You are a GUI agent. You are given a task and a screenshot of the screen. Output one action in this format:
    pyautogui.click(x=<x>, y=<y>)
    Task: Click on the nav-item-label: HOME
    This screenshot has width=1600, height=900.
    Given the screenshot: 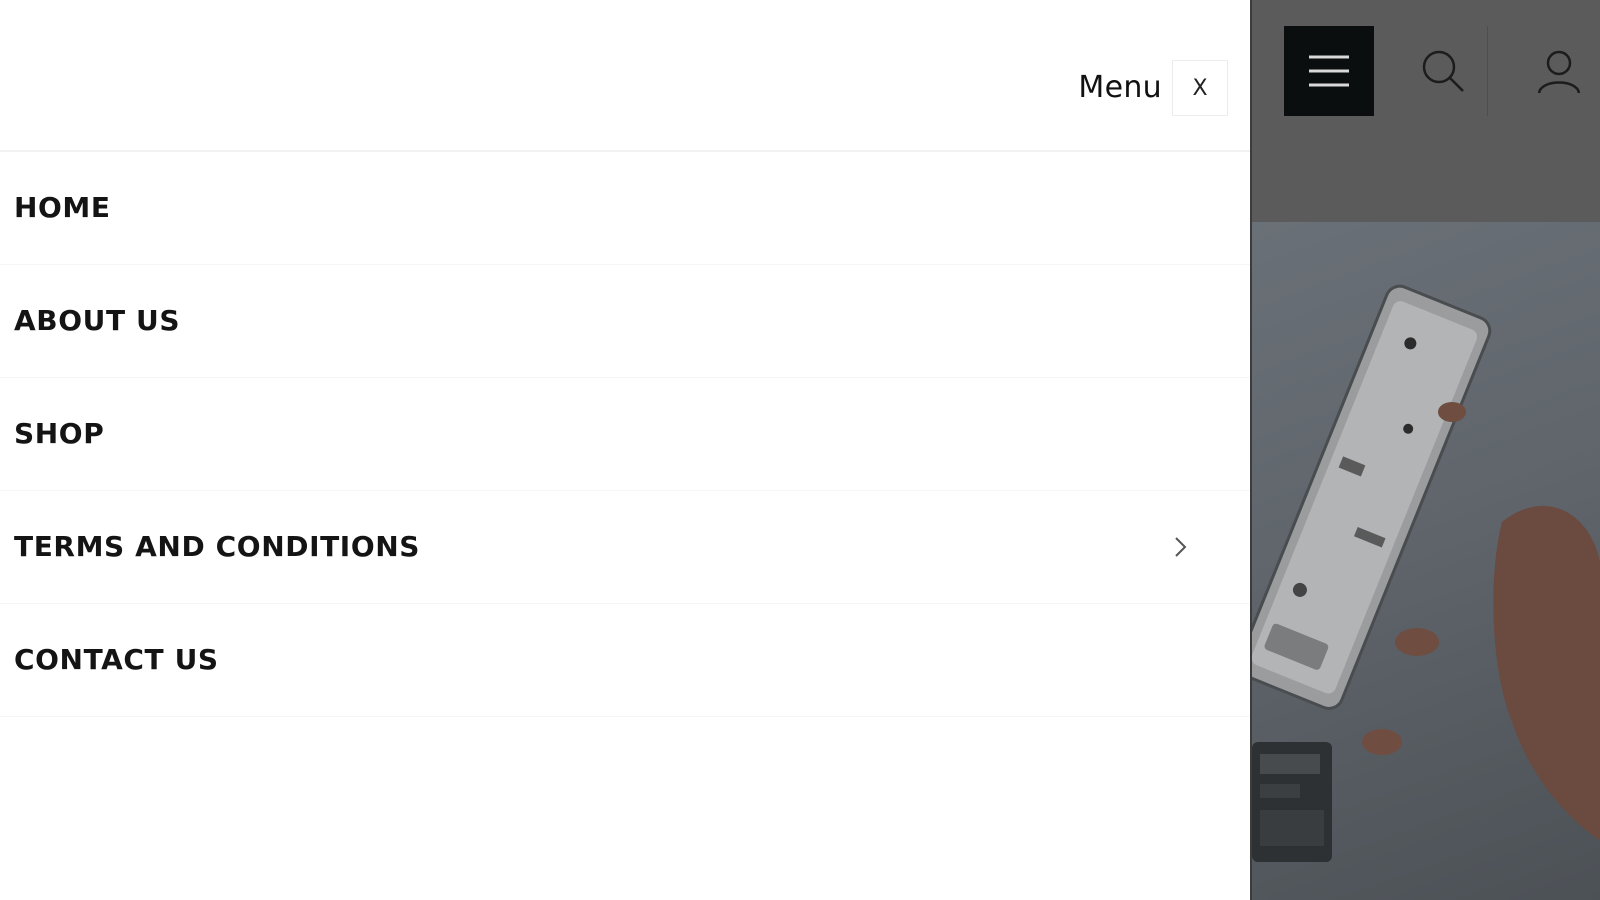 What is the action you would take?
    pyautogui.click(x=62, y=207)
    